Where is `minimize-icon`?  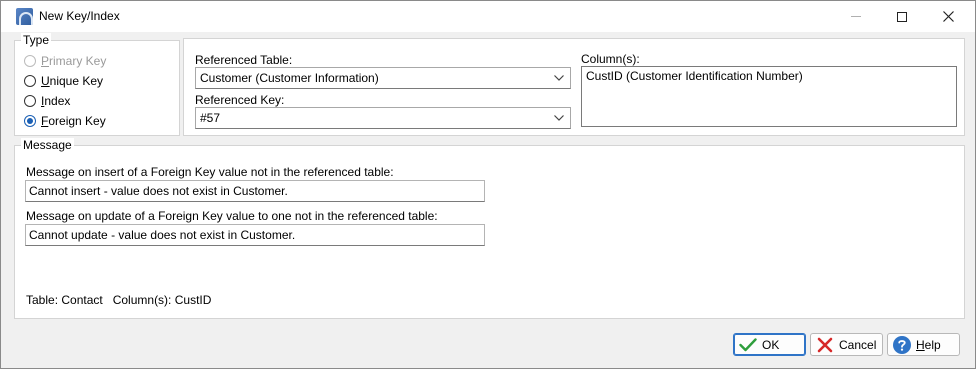
minimize-icon is located at coordinates (856, 16).